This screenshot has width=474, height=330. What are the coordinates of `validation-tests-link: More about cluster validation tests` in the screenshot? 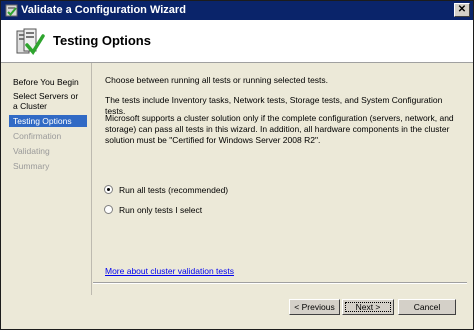 It's located at (169, 271).